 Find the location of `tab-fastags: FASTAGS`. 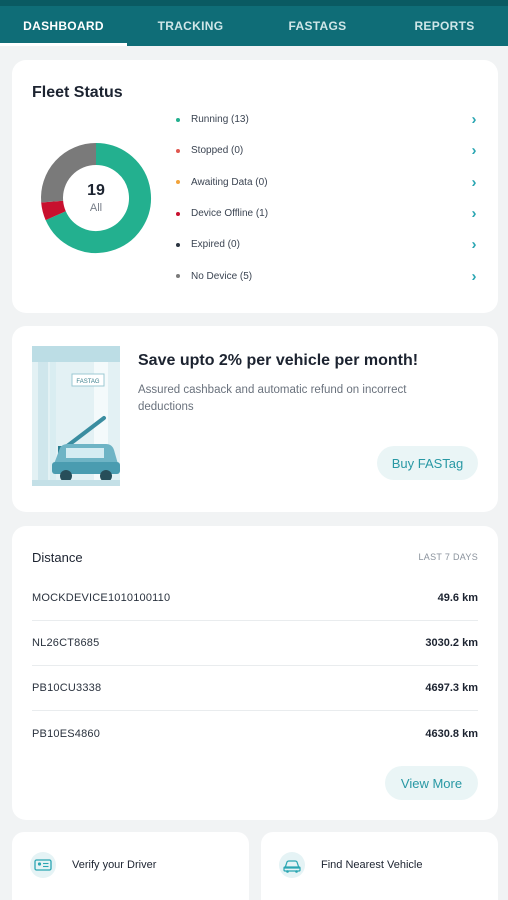

tab-fastags: FASTAGS is located at coordinates (317, 26).